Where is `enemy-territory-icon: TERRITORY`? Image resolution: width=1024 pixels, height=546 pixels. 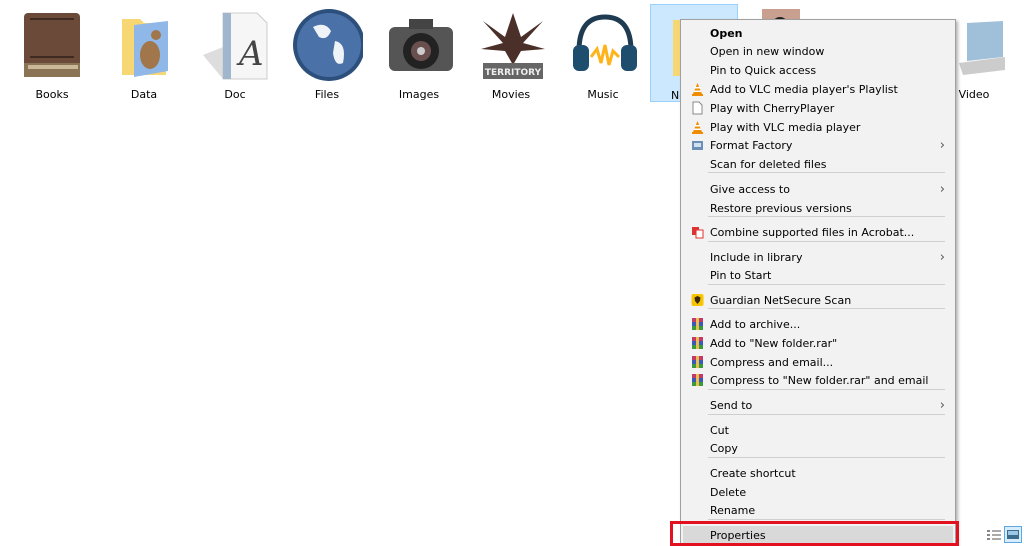
enemy-territory-icon: TERRITORY is located at coordinates (511, 45).